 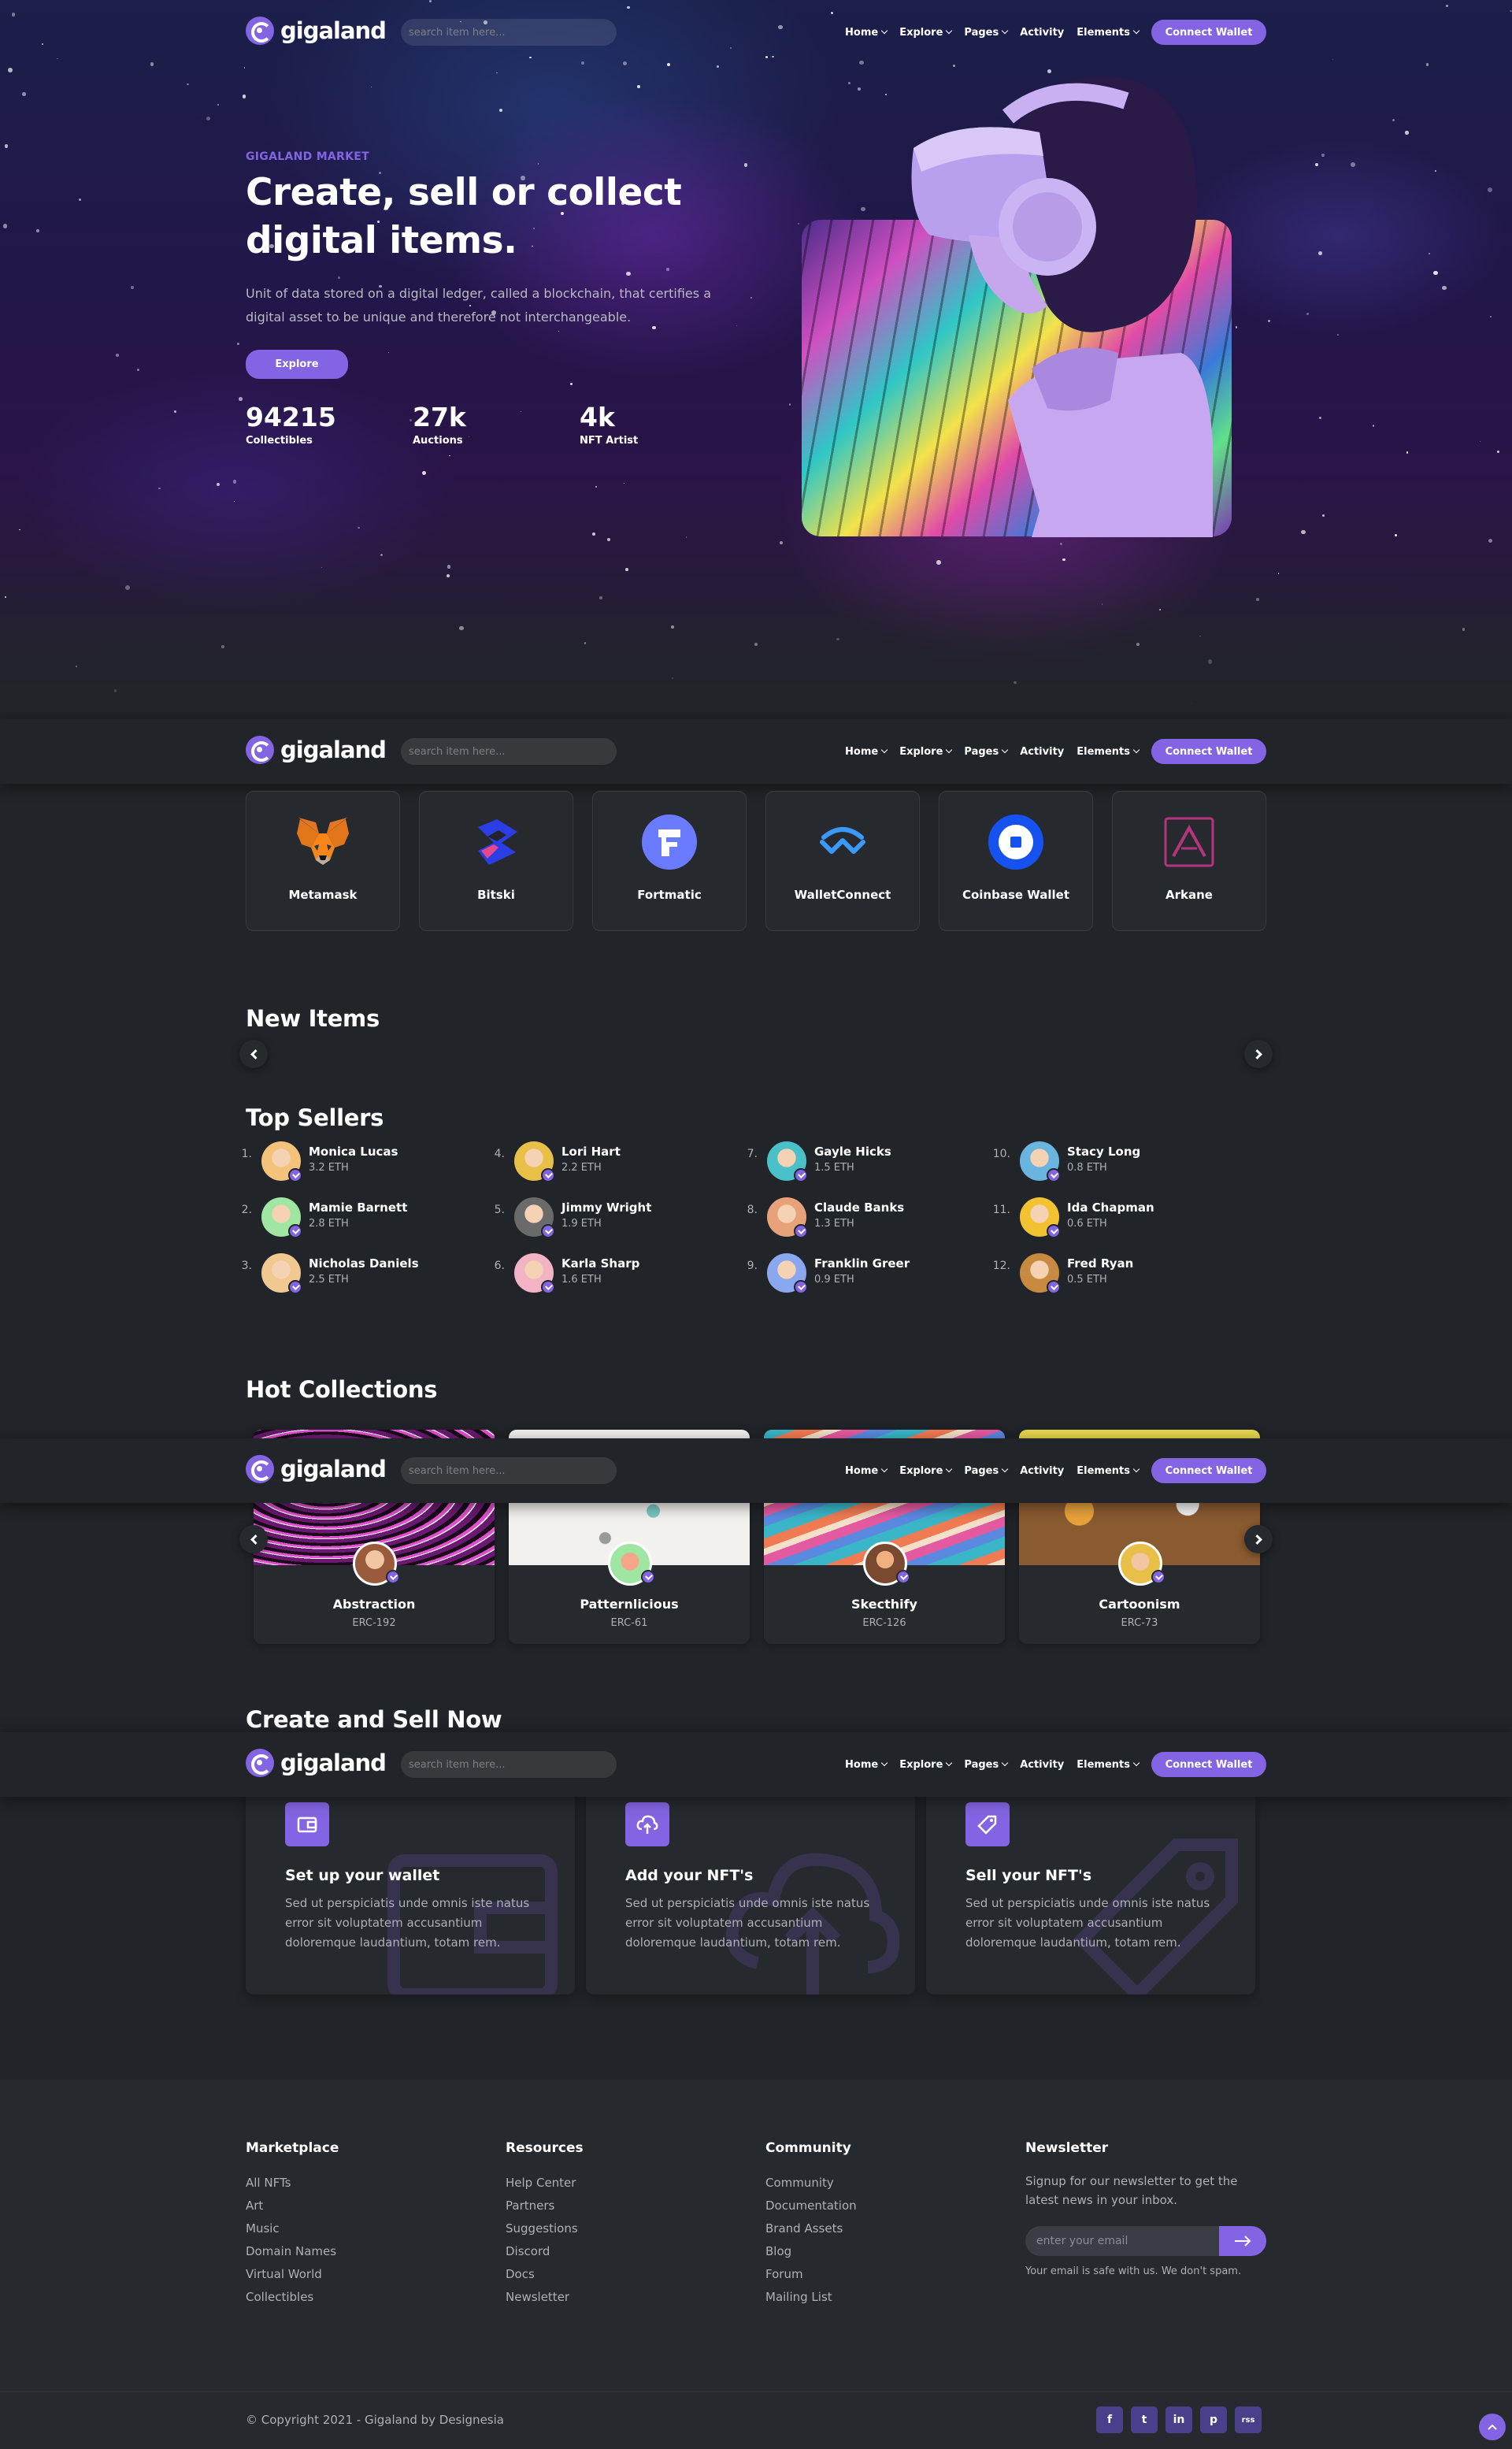 I want to click on footer-link: Help Center, so click(x=545, y=2183).